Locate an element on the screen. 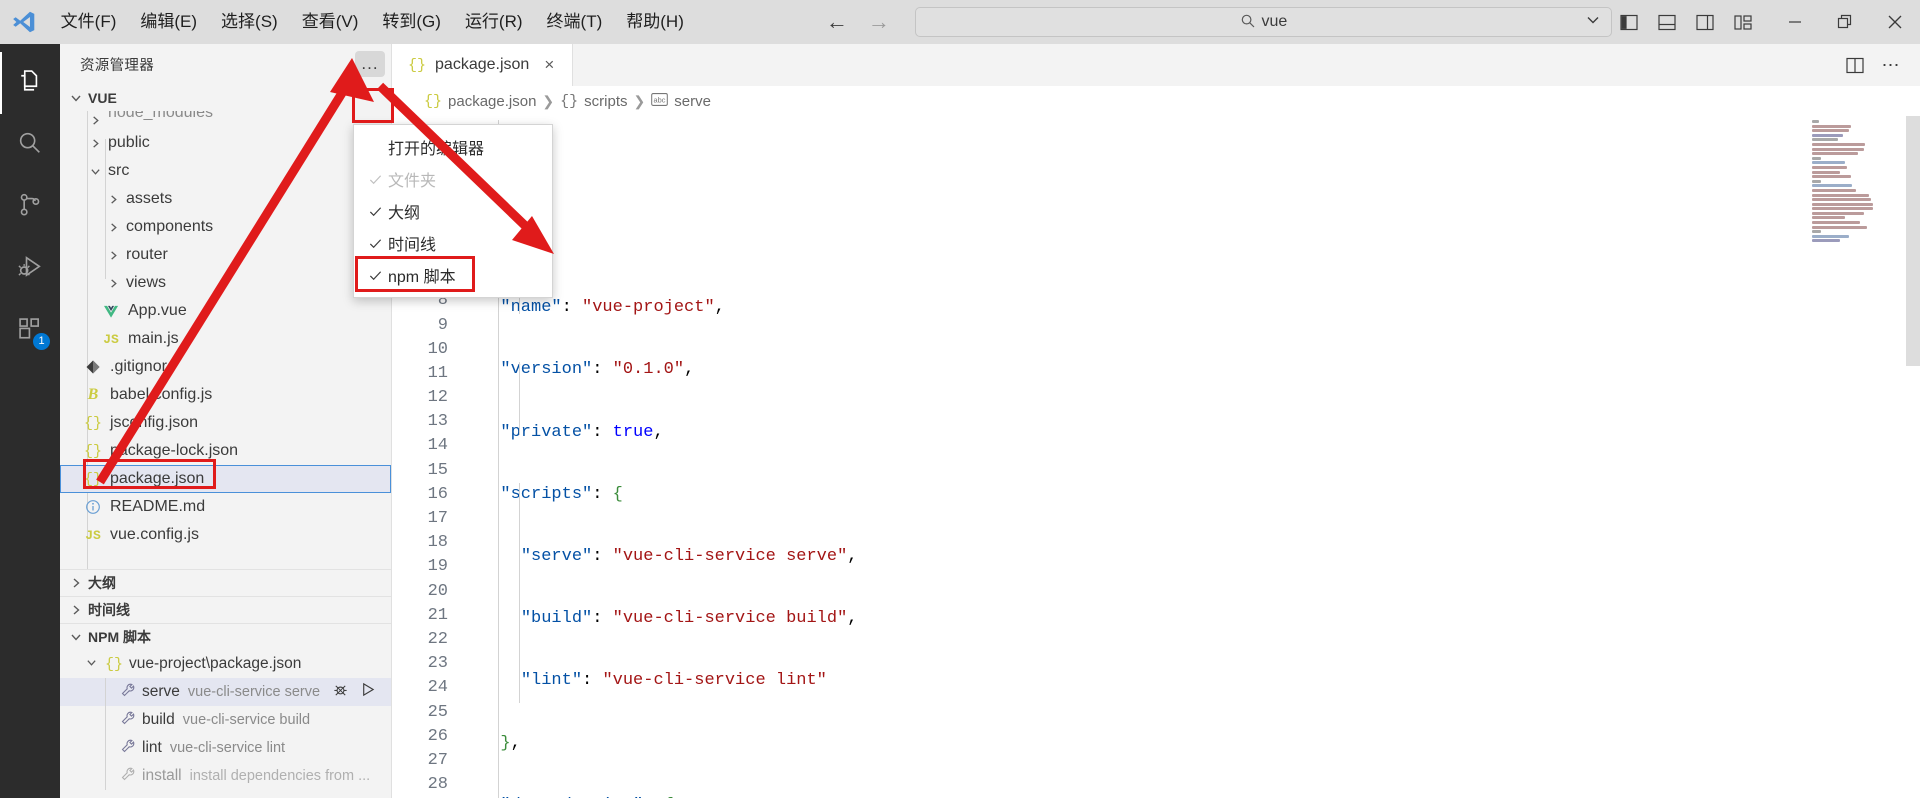 Image resolution: width=1920 pixels, height=798 pixels. tree-row-assets: assets is located at coordinates (225, 199).